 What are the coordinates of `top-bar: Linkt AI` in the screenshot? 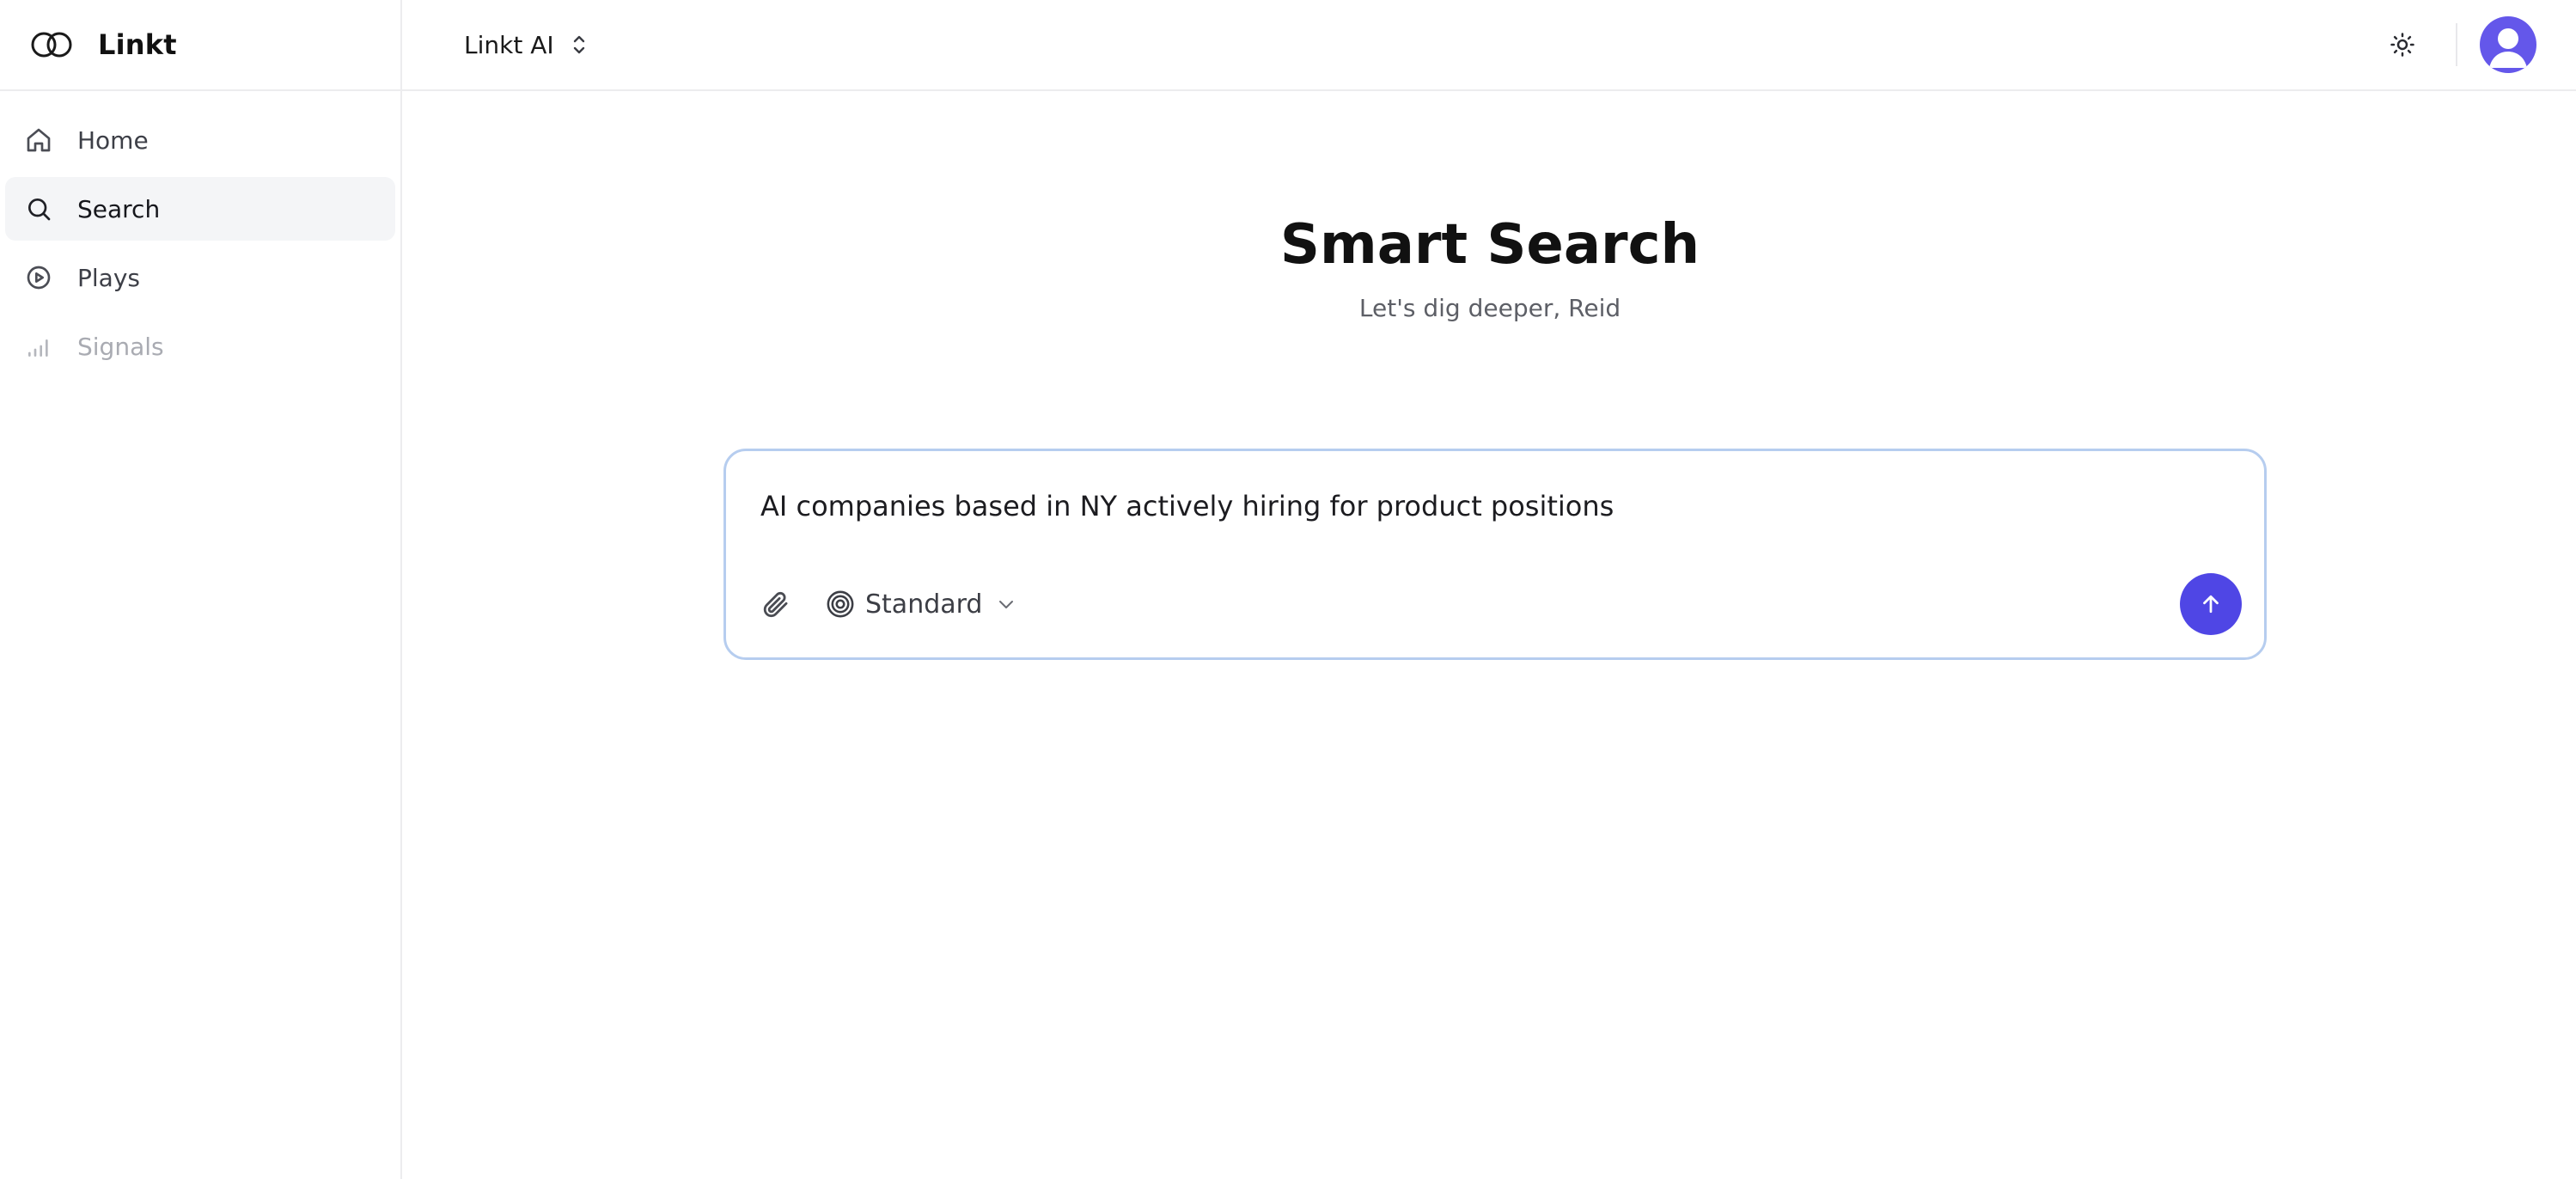 It's located at (1489, 45).